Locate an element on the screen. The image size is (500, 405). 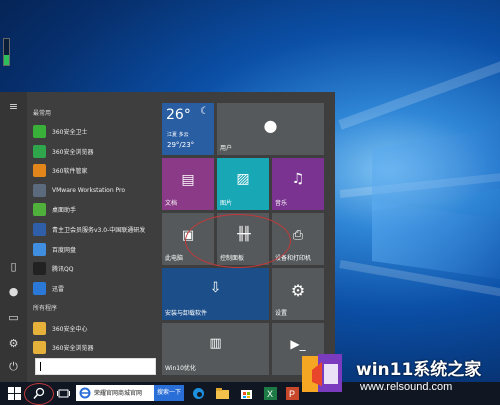
qq-icon is located at coordinates (39, 269).